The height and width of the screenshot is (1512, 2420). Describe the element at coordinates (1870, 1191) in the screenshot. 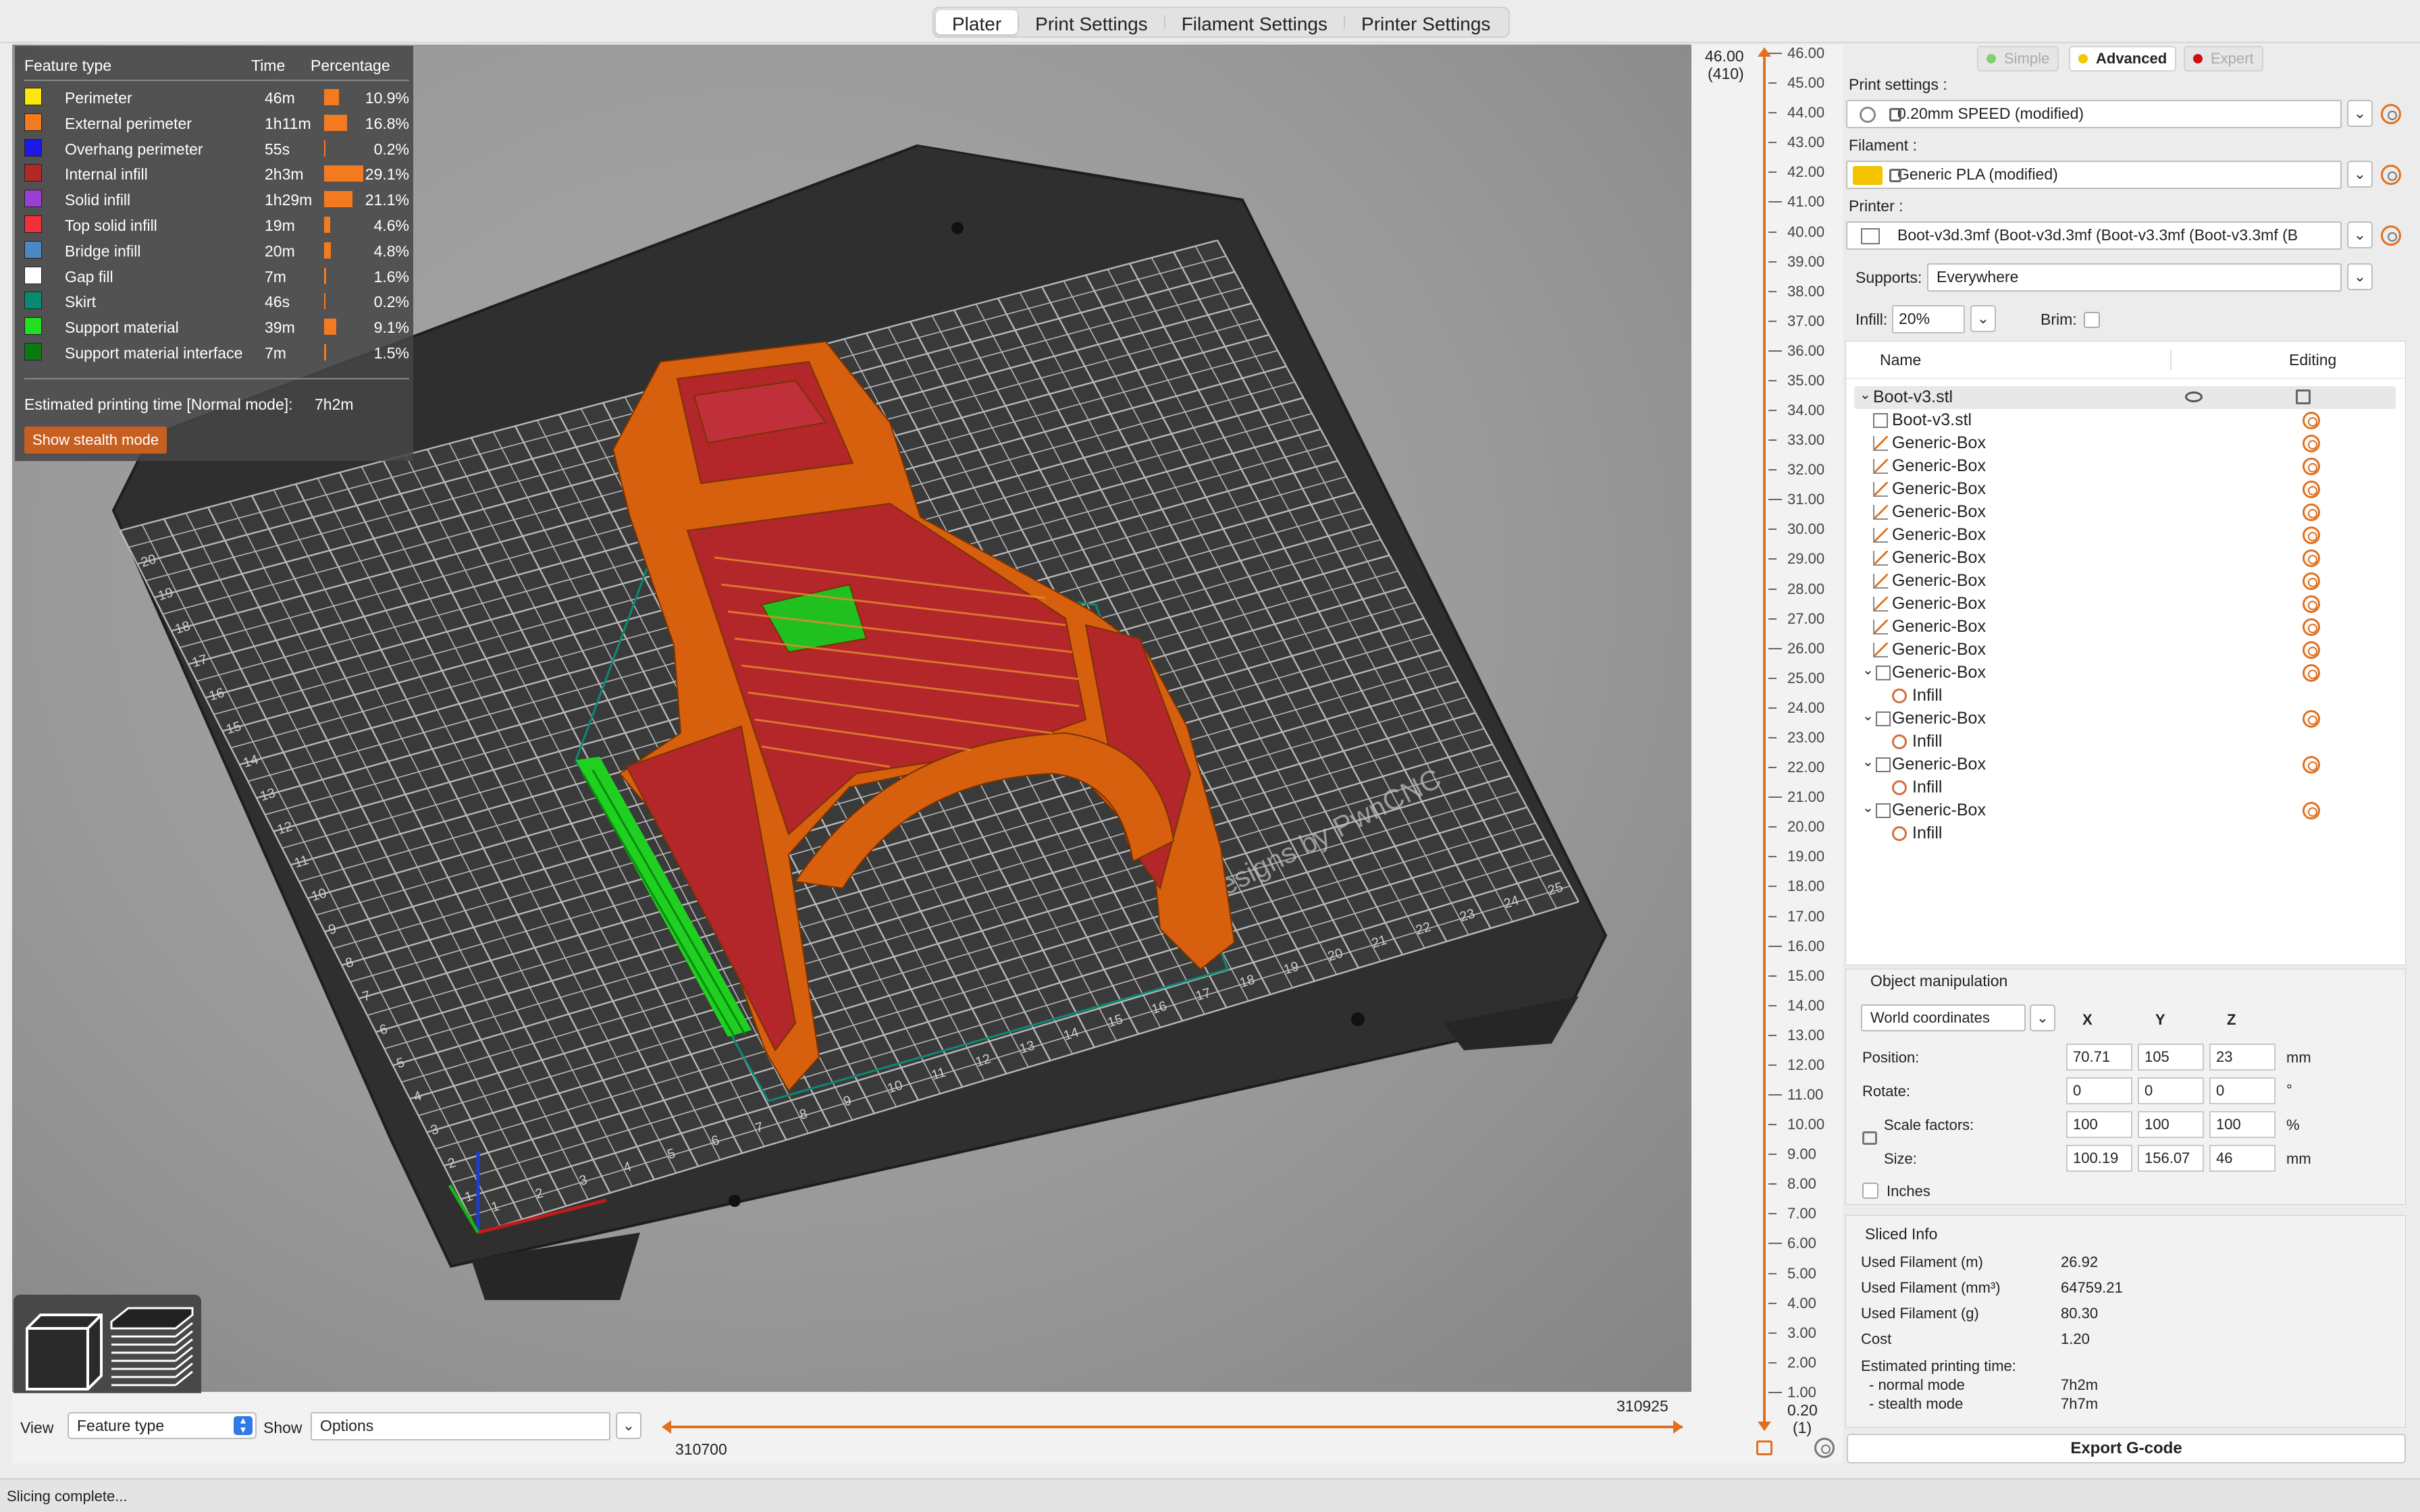

I see `inches-checkbox` at that location.